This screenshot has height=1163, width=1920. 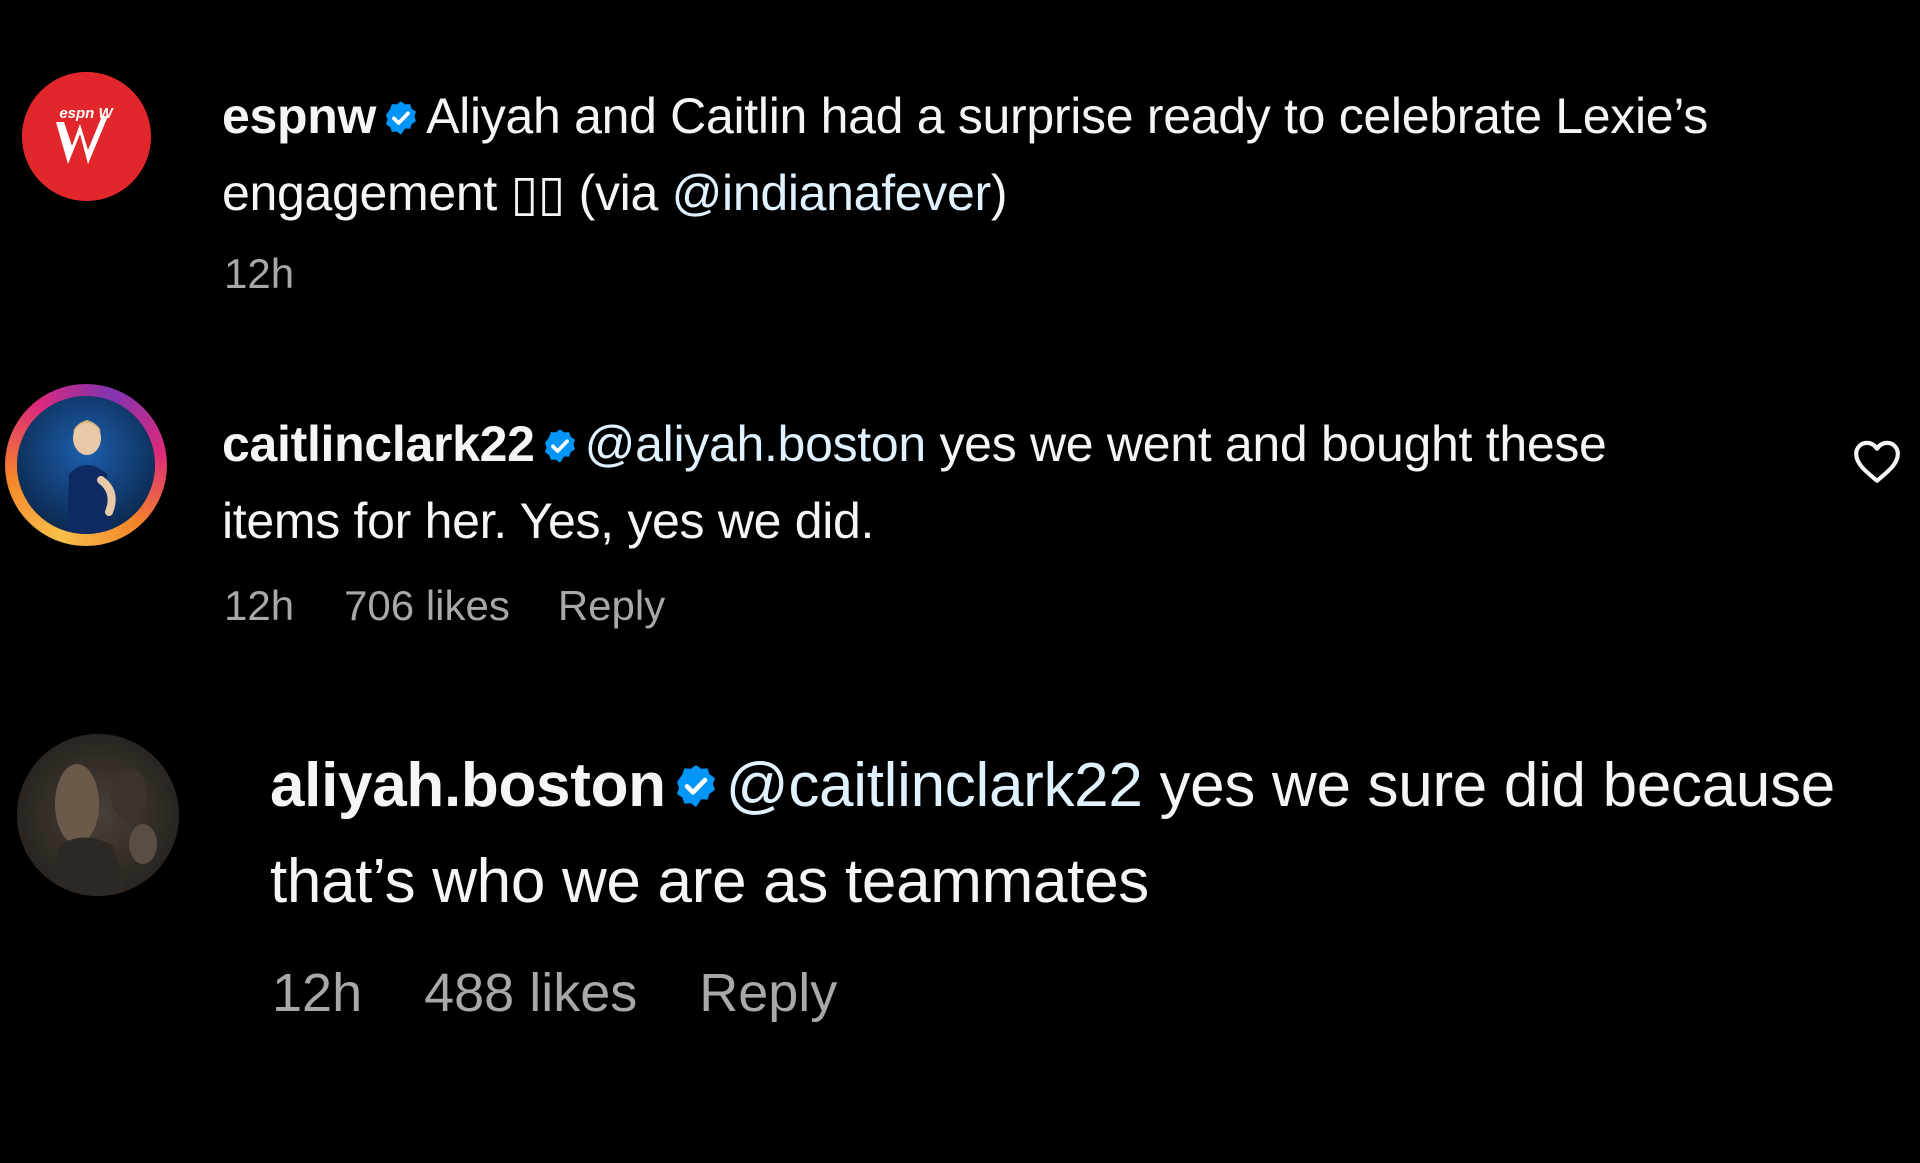 I want to click on espnw-logo-icon: espn W, so click(x=86, y=136).